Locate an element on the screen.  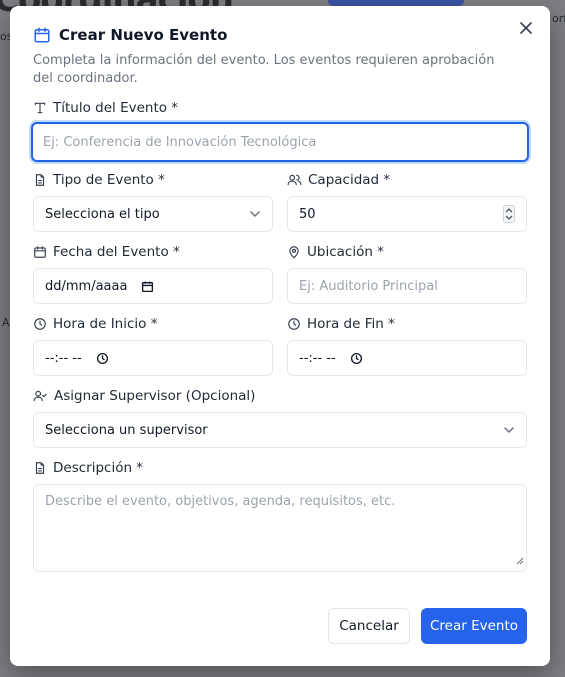
supervisor-select: Selecciona un supervisor is located at coordinates (280, 430).